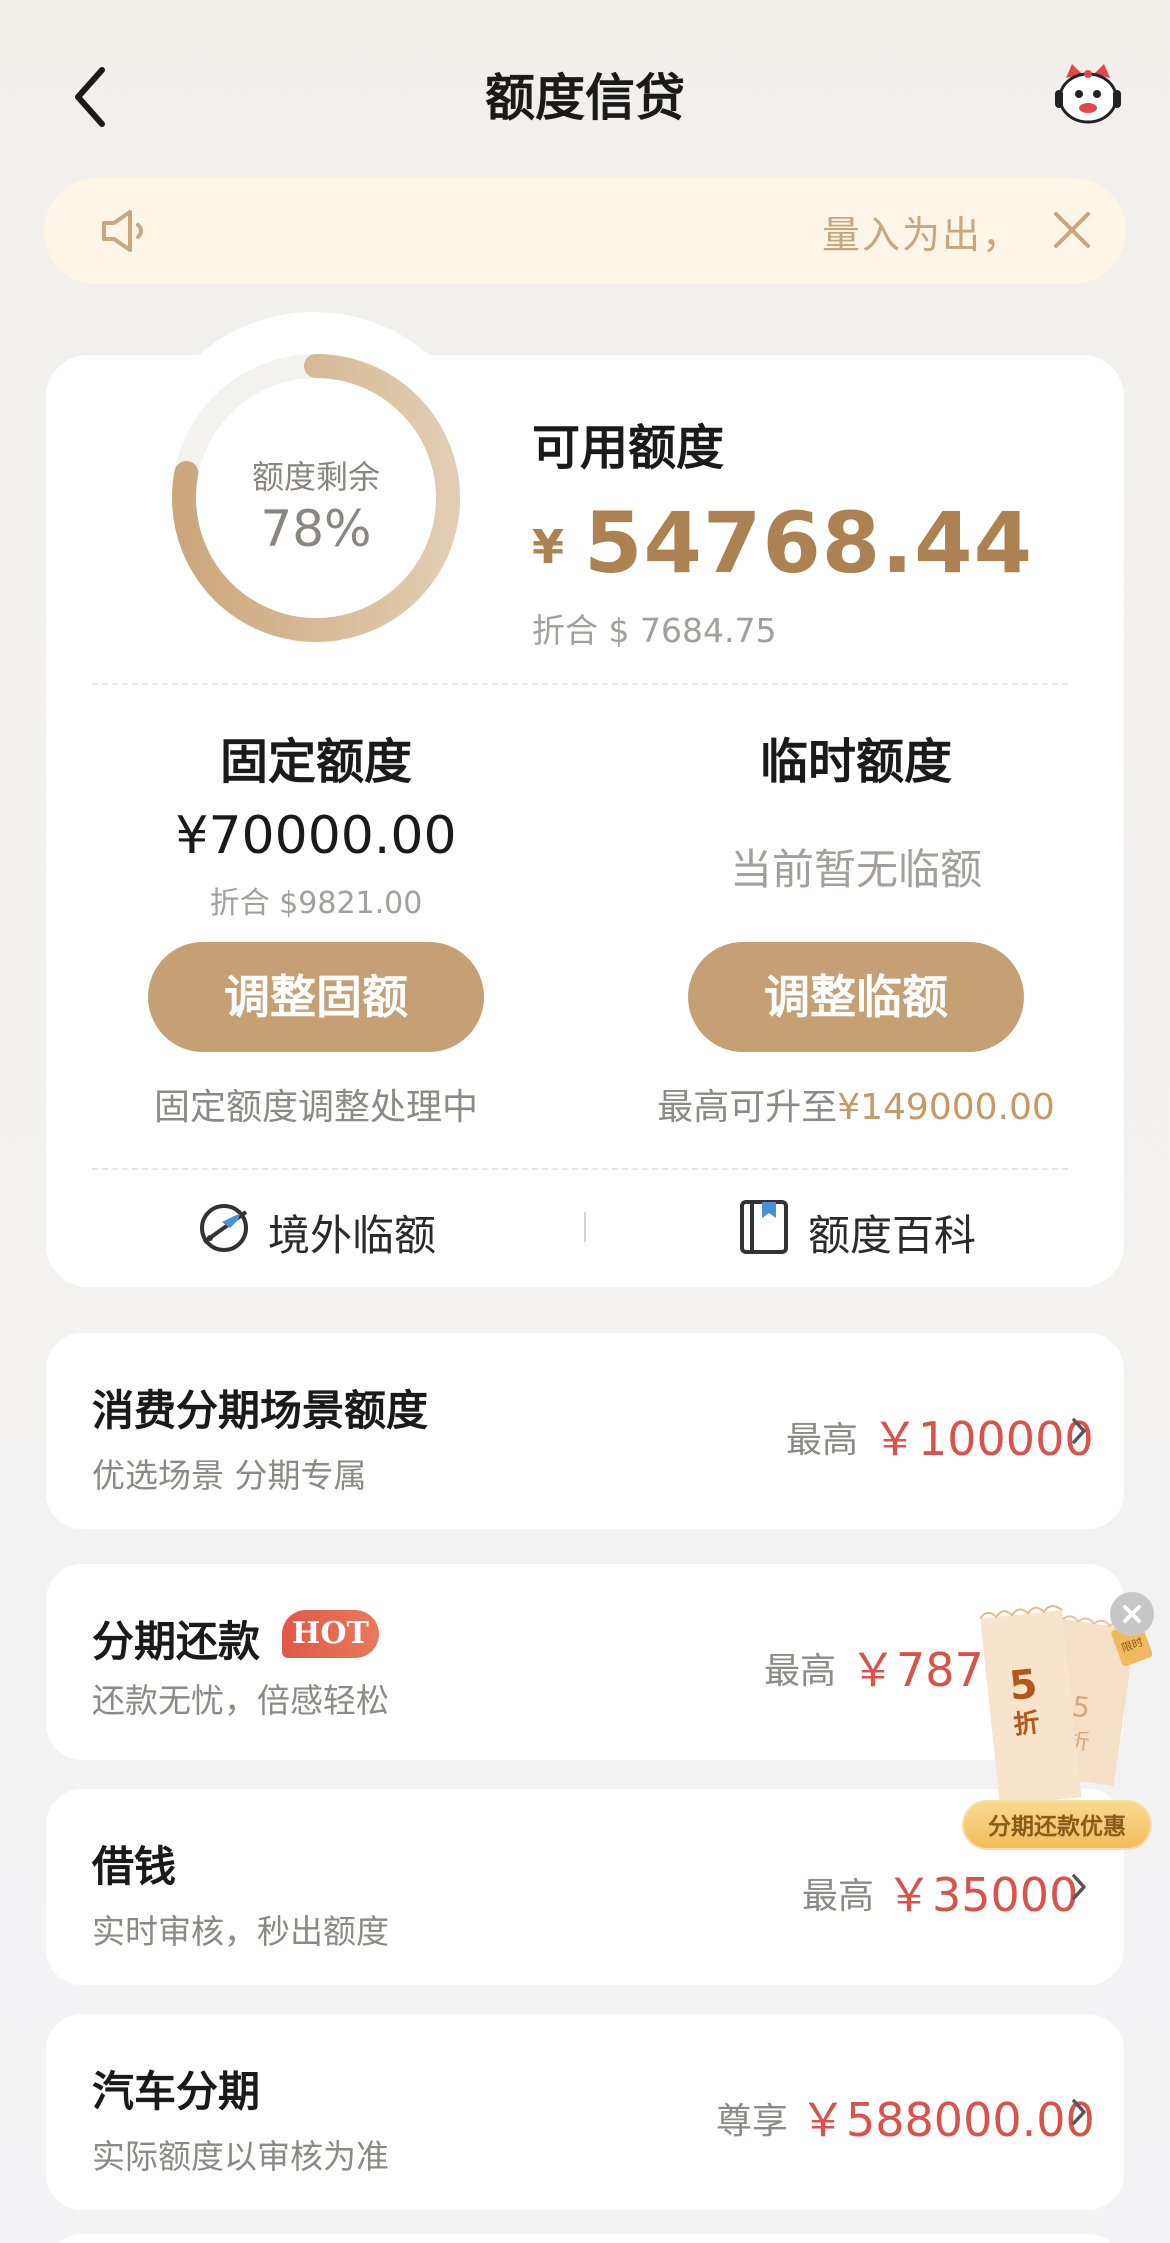 This screenshot has height=2243, width=1170. What do you see at coordinates (1088, 95) in the screenshot?
I see `mascot-assistant-icon` at bounding box center [1088, 95].